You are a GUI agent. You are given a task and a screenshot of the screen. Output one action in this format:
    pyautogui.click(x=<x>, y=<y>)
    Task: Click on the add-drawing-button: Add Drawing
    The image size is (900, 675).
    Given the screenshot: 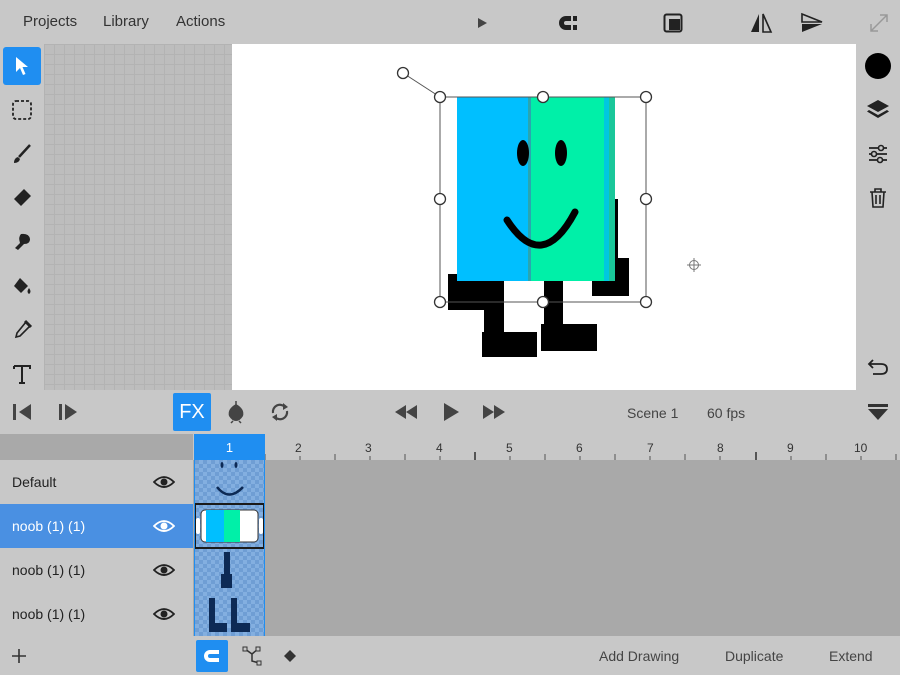 What is the action you would take?
    pyautogui.click(x=639, y=656)
    